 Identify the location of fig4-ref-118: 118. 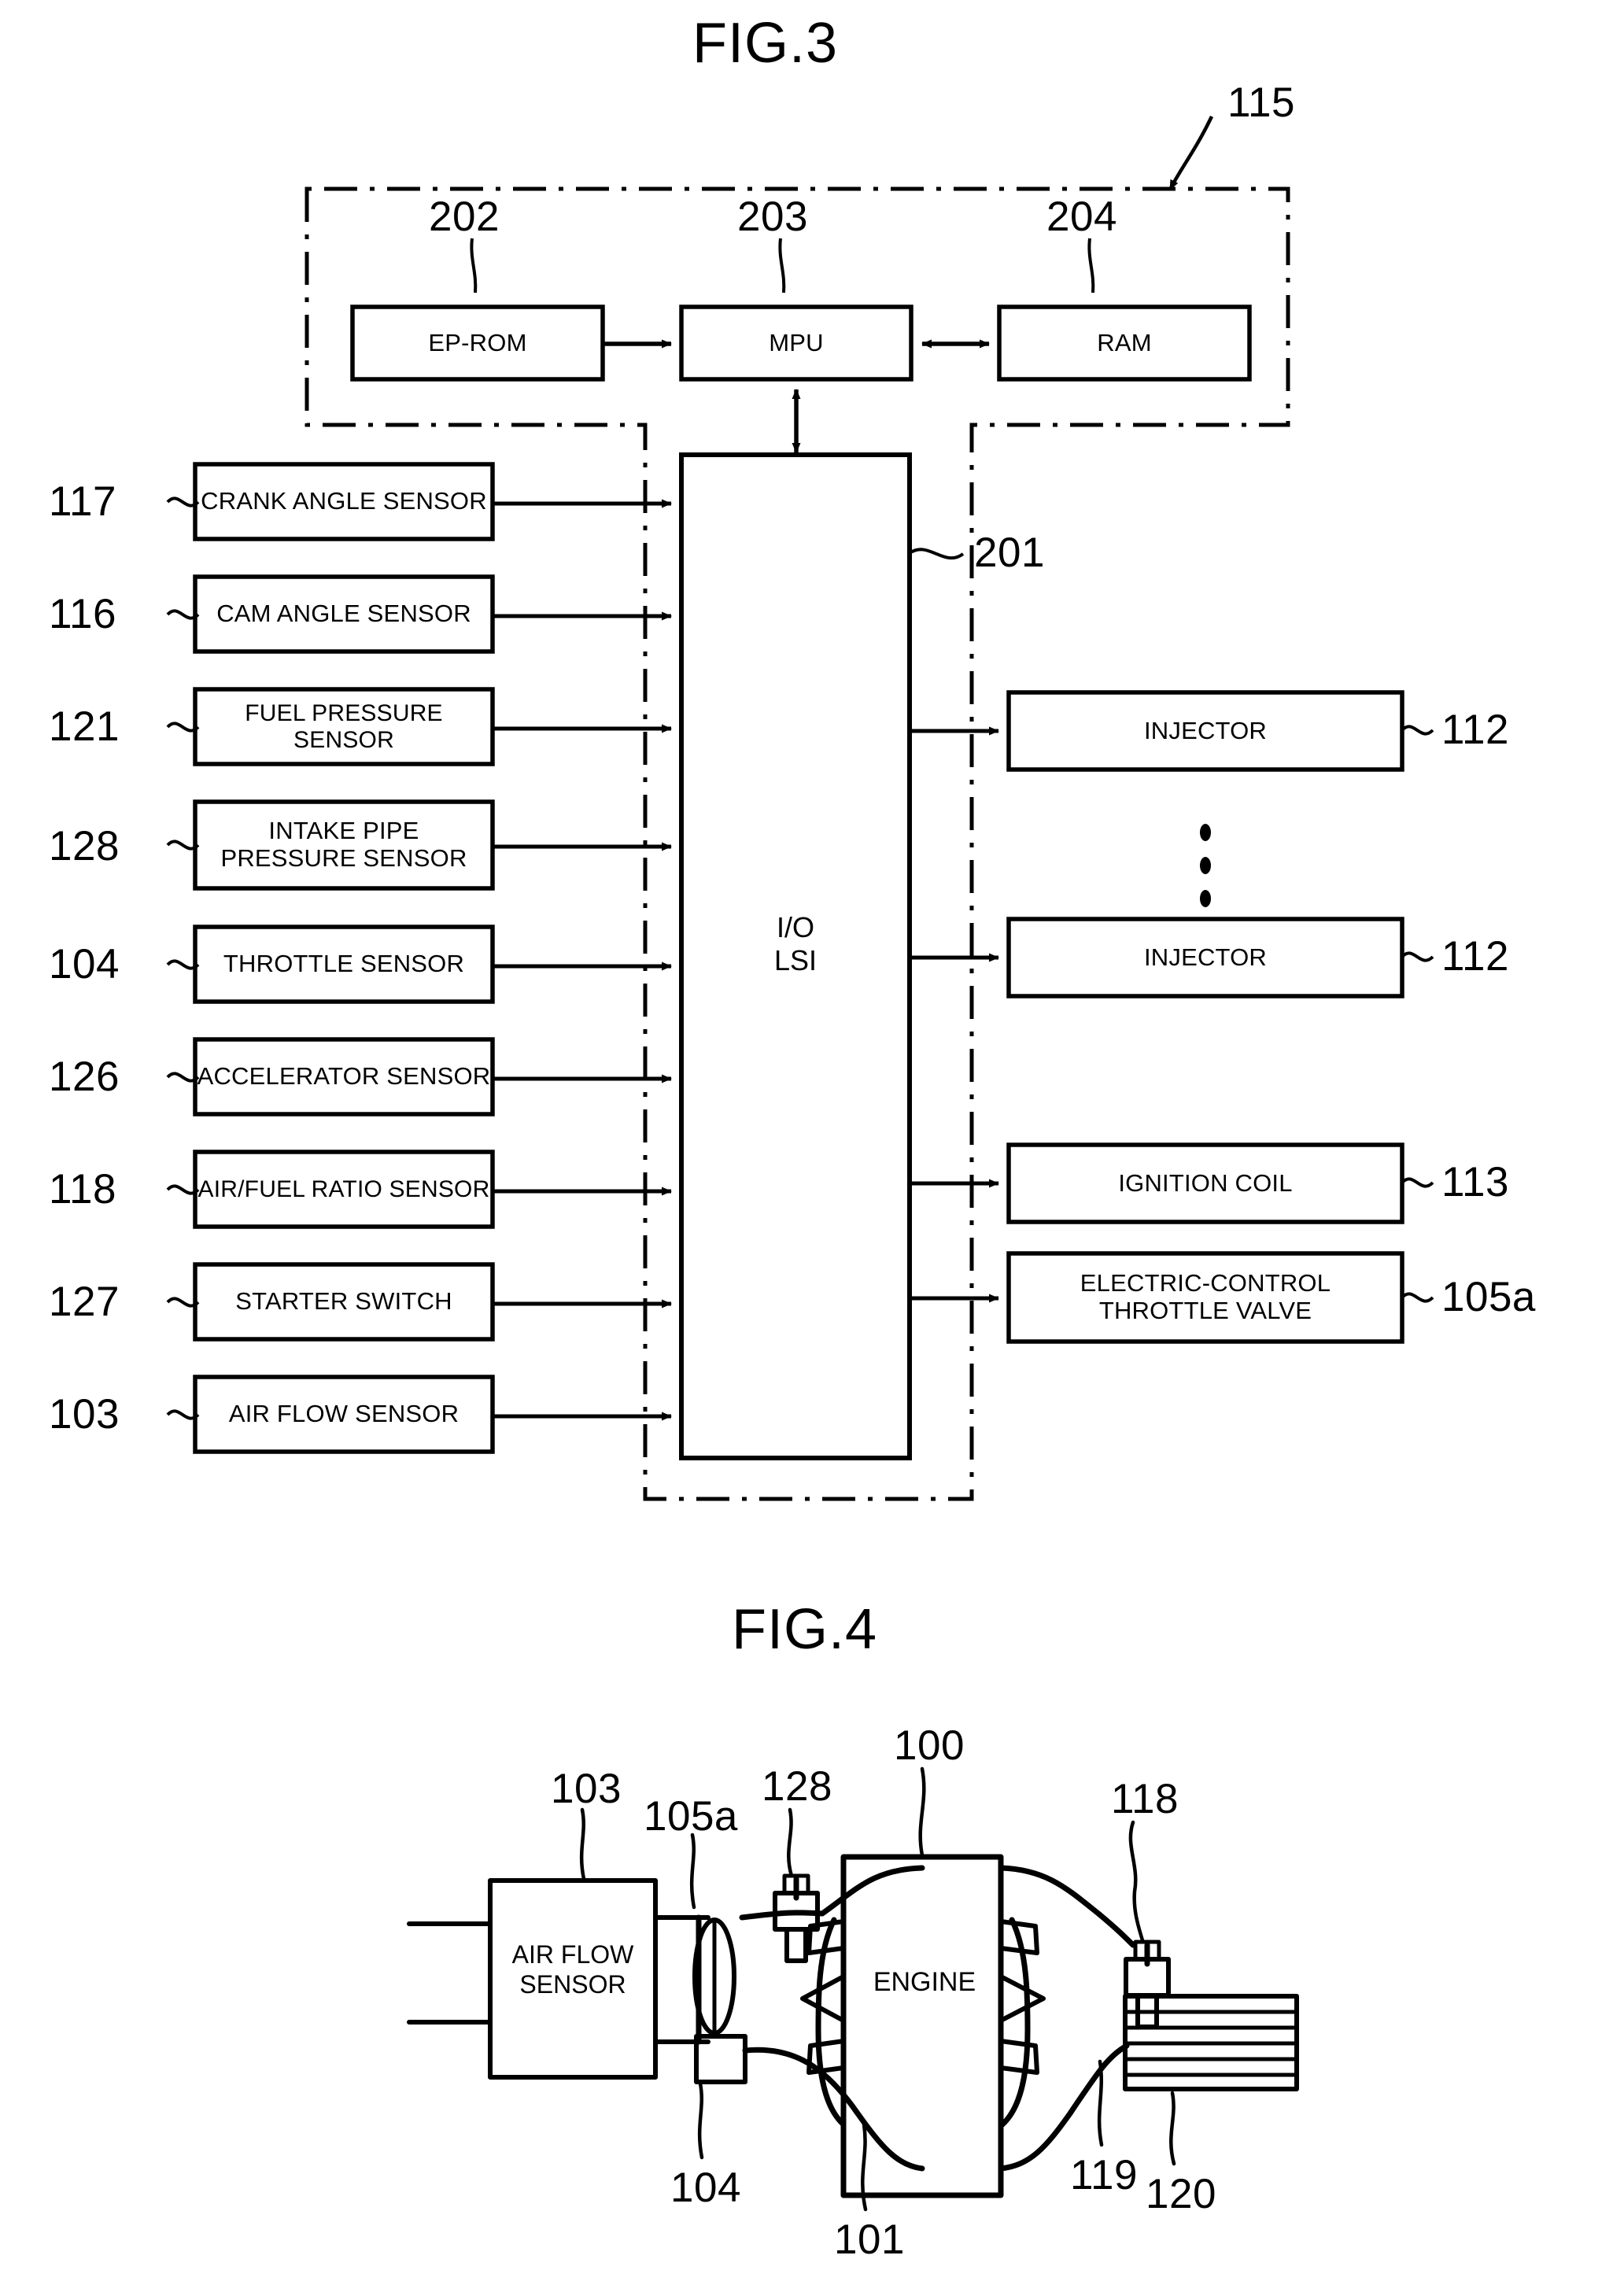
(1145, 1799).